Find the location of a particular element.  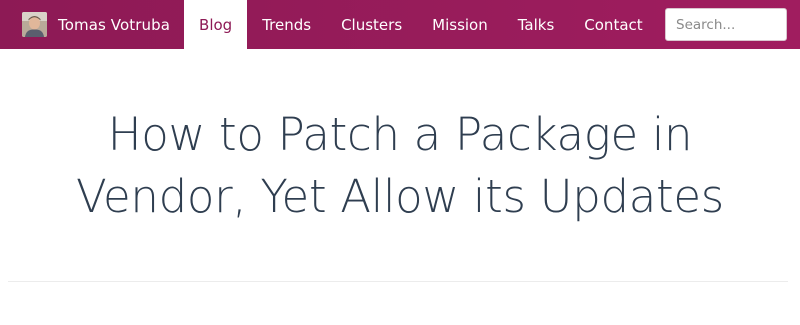

nav-item-mission: Mission is located at coordinates (460, 24).